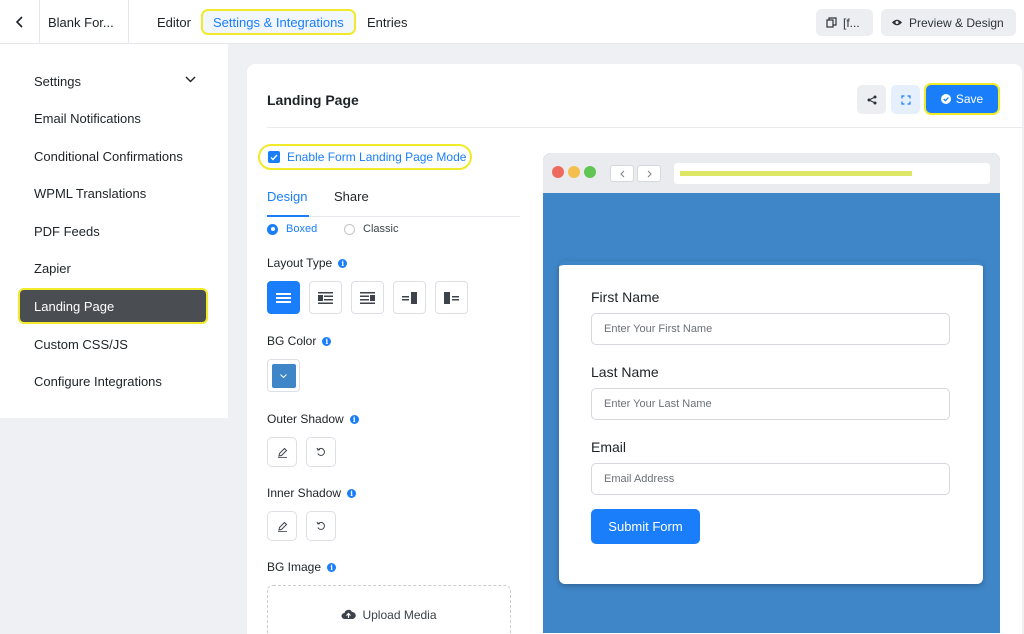 The image size is (1024, 634). I want to click on chevron-right-icon, so click(649, 173).